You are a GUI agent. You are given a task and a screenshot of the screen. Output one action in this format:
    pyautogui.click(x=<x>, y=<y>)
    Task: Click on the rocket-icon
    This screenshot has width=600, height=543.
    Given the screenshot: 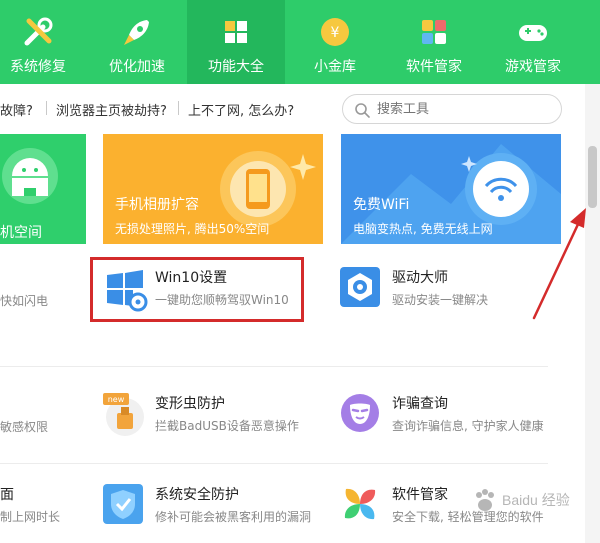 What is the action you would take?
    pyautogui.click(x=136, y=32)
    